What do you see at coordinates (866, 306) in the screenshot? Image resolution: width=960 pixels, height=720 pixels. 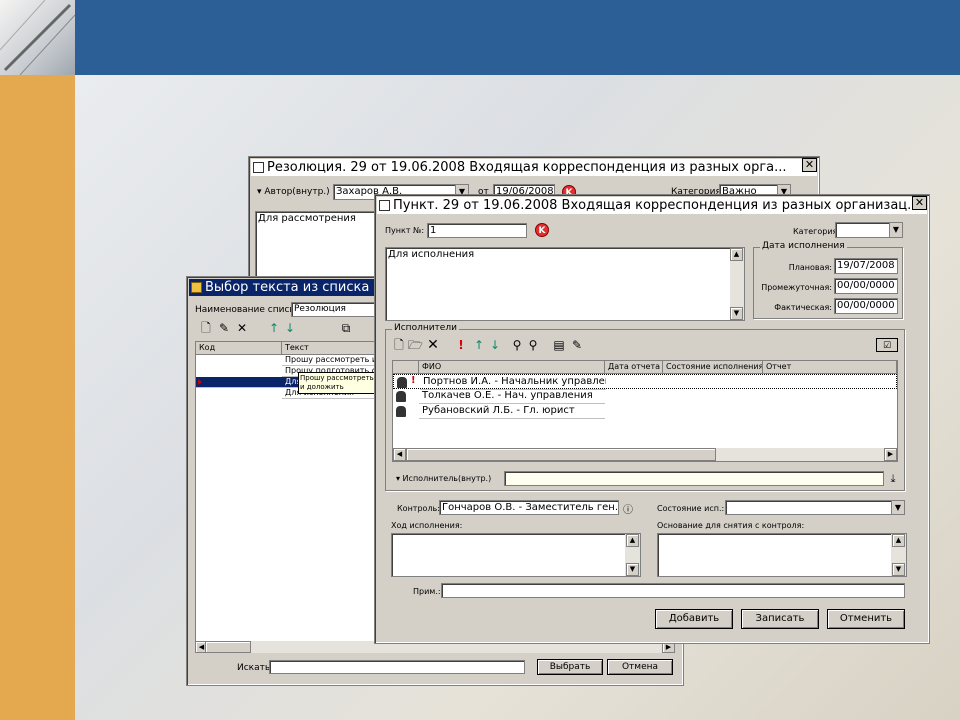 I see `actual-date-field: 00/00/0000` at bounding box center [866, 306].